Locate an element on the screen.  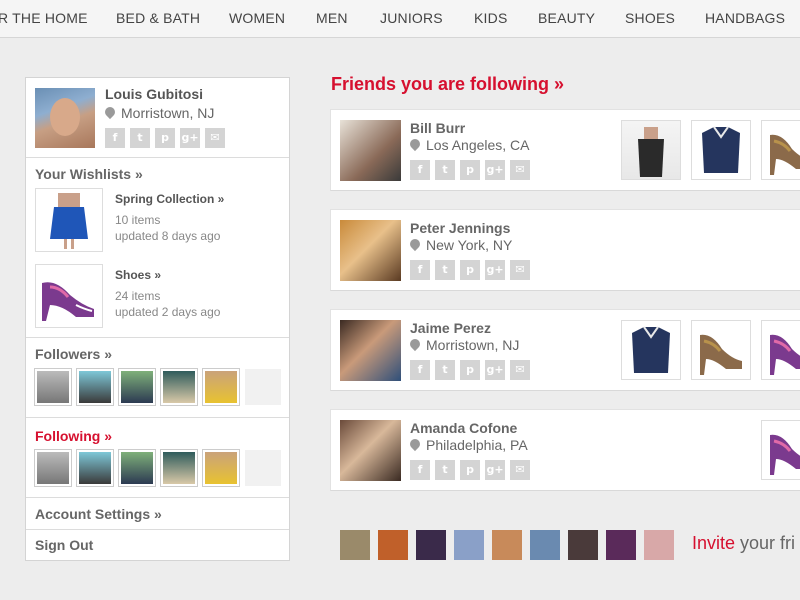
following-avatars is located at coordinates (157, 468).